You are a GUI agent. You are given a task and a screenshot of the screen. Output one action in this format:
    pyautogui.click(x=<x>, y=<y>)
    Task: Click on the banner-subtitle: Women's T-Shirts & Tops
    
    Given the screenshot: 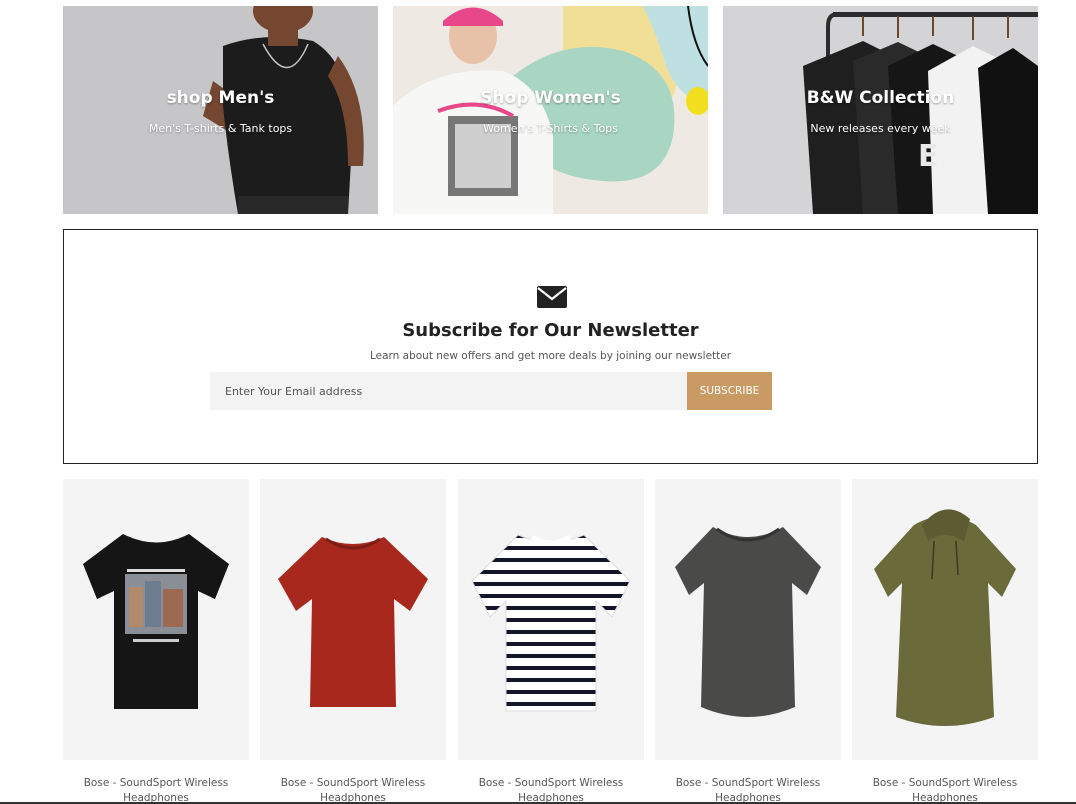 What is the action you would take?
    pyautogui.click(x=550, y=128)
    